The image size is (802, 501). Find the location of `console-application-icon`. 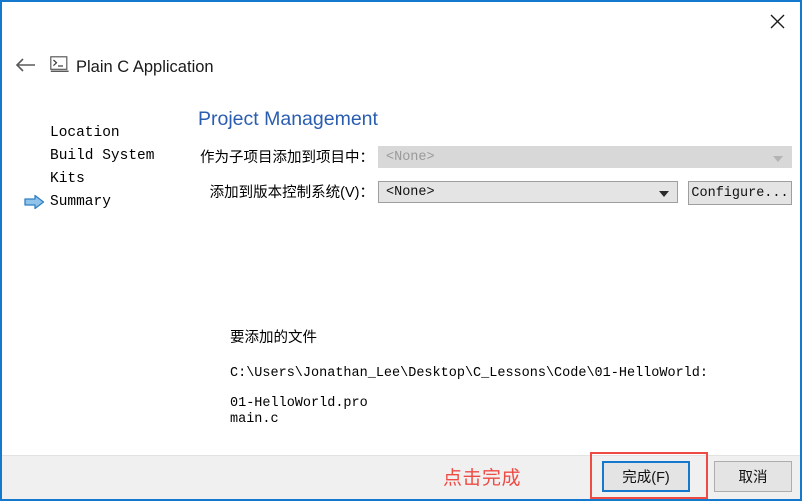

console-application-icon is located at coordinates (60, 65).